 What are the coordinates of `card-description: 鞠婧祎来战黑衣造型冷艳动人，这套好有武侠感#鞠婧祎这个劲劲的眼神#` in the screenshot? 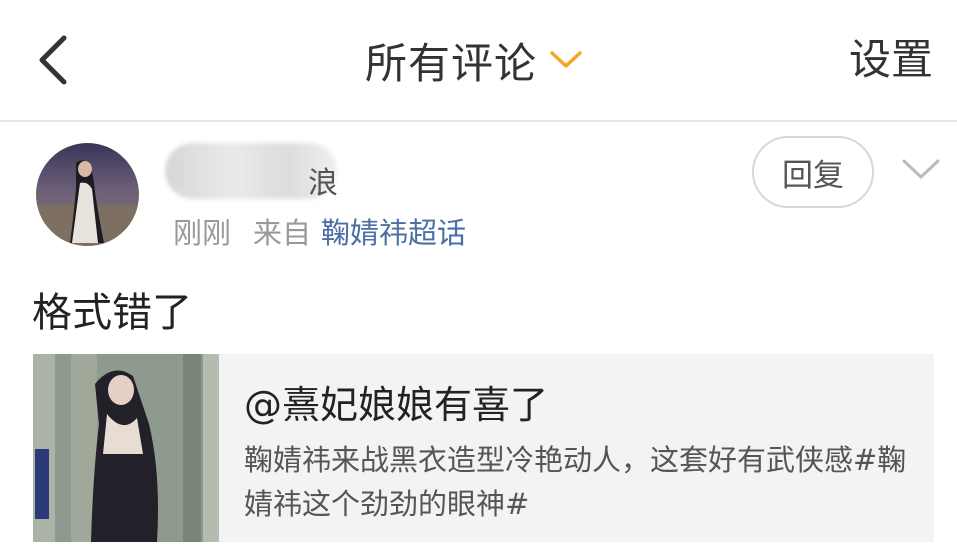 It's located at (575, 482).